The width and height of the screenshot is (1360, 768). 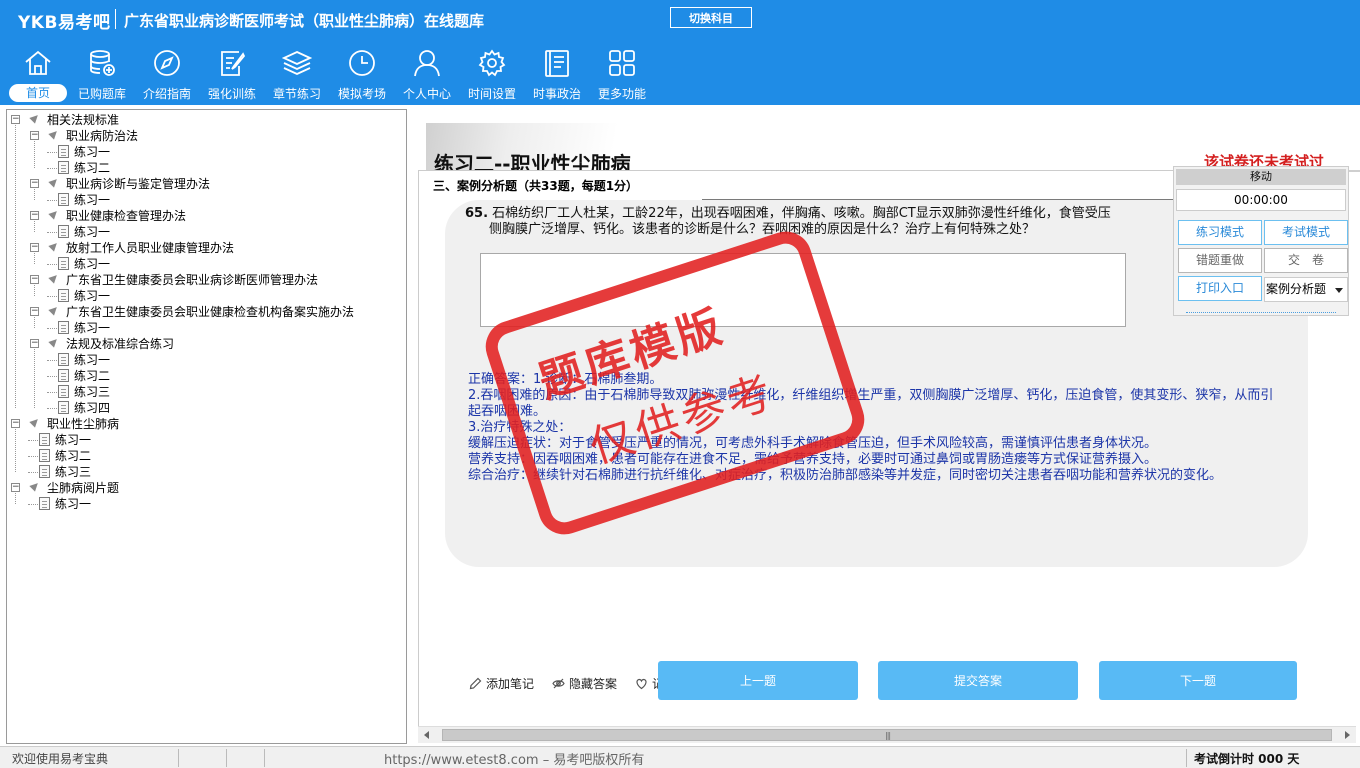 What do you see at coordinates (622, 75) in the screenshot?
I see `nav-more: 更多功能` at bounding box center [622, 75].